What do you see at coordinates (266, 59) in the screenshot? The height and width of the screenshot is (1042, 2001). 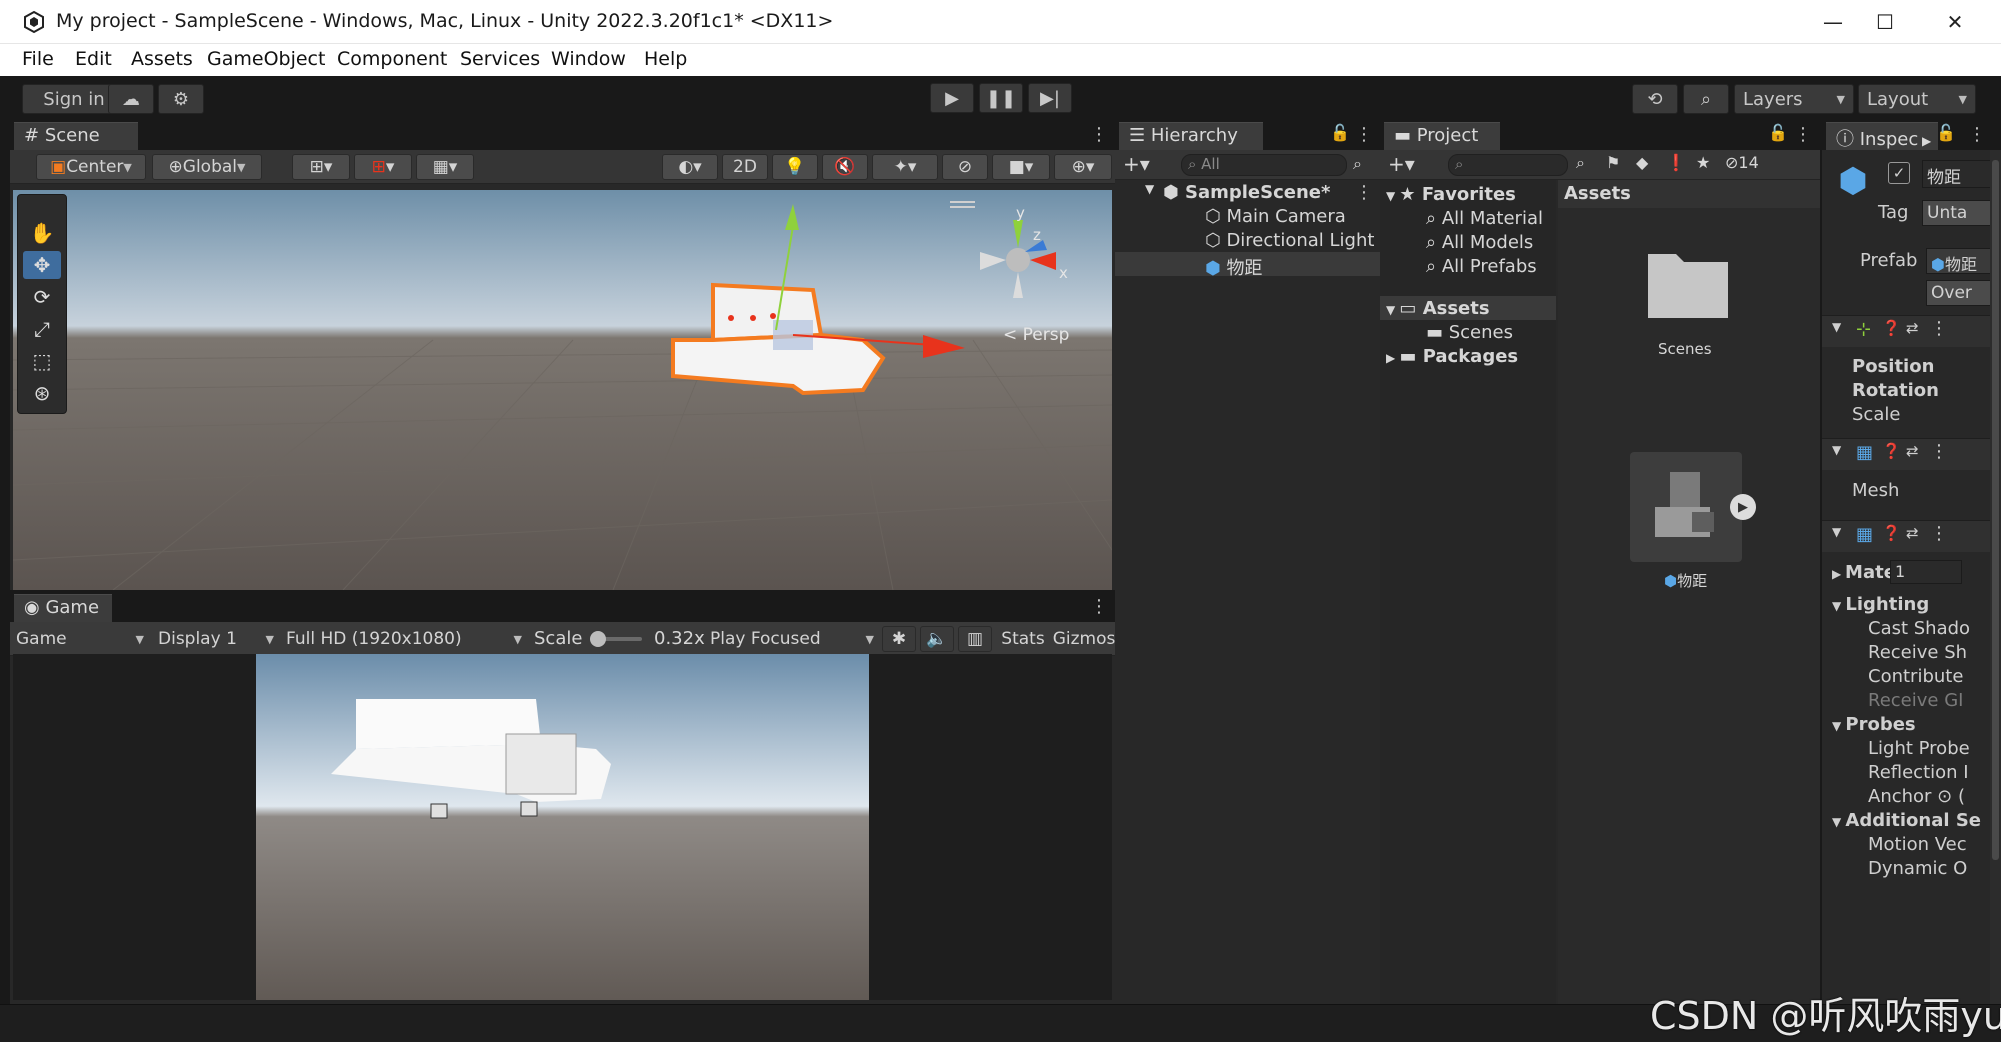 I see `menu-gameobject: GameObject` at bounding box center [266, 59].